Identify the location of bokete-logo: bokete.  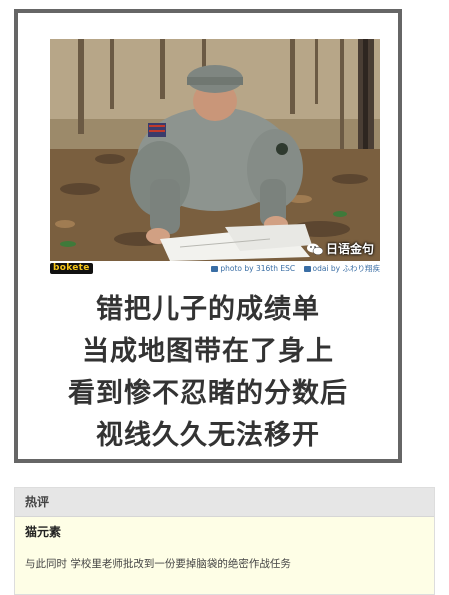
(71, 268).